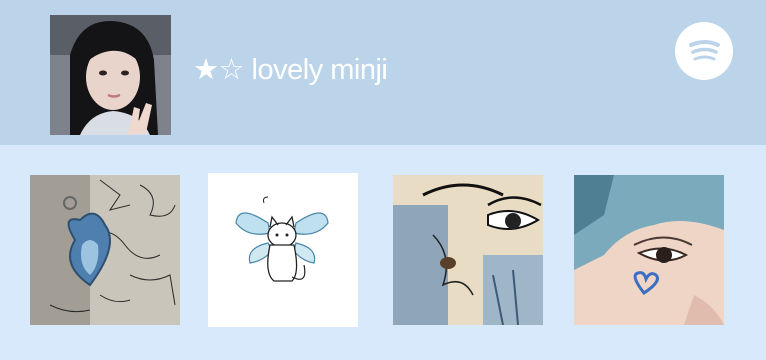  I want to click on profile-avatar, so click(110, 75).